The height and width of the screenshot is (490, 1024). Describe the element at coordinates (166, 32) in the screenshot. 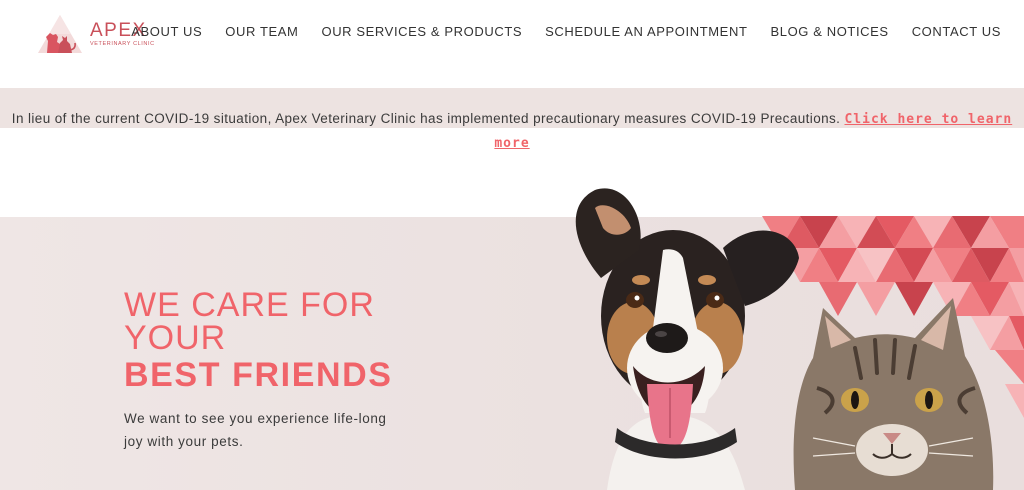

I see `nav-about-us: ABOUT US` at that location.